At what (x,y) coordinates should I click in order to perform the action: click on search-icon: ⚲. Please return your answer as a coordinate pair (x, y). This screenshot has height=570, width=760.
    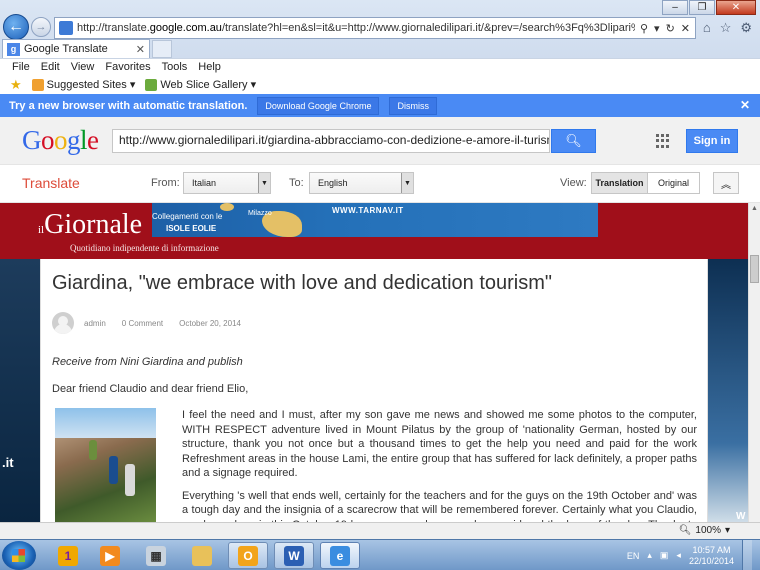
    Looking at the image, I should click on (644, 28).